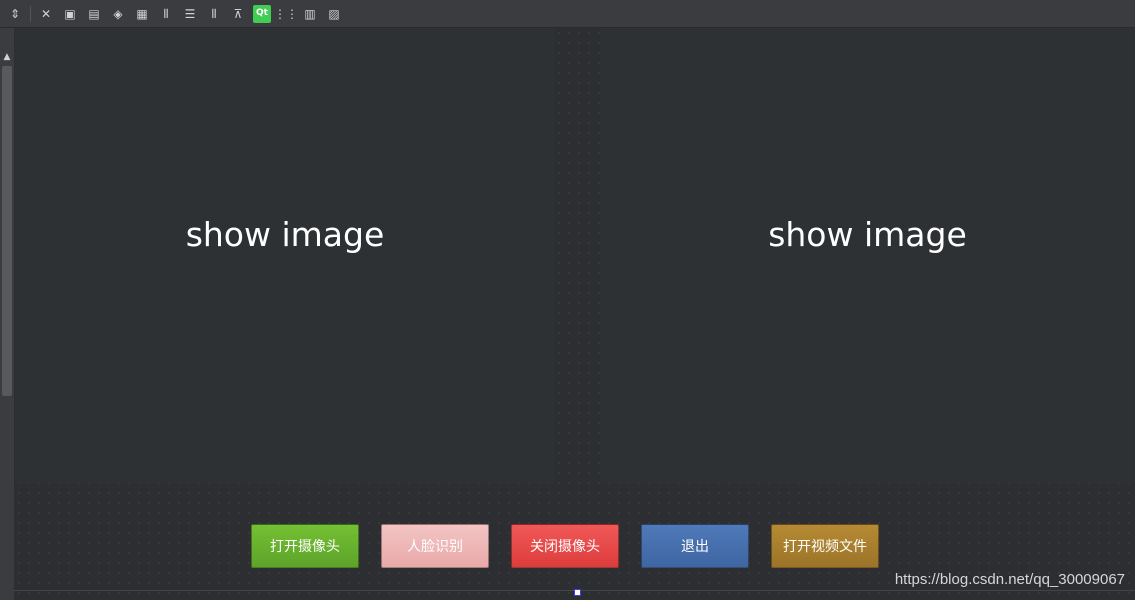 The image size is (1135, 600). Describe the element at coordinates (285, 234) in the screenshot. I see `left-image-text: show image` at that location.